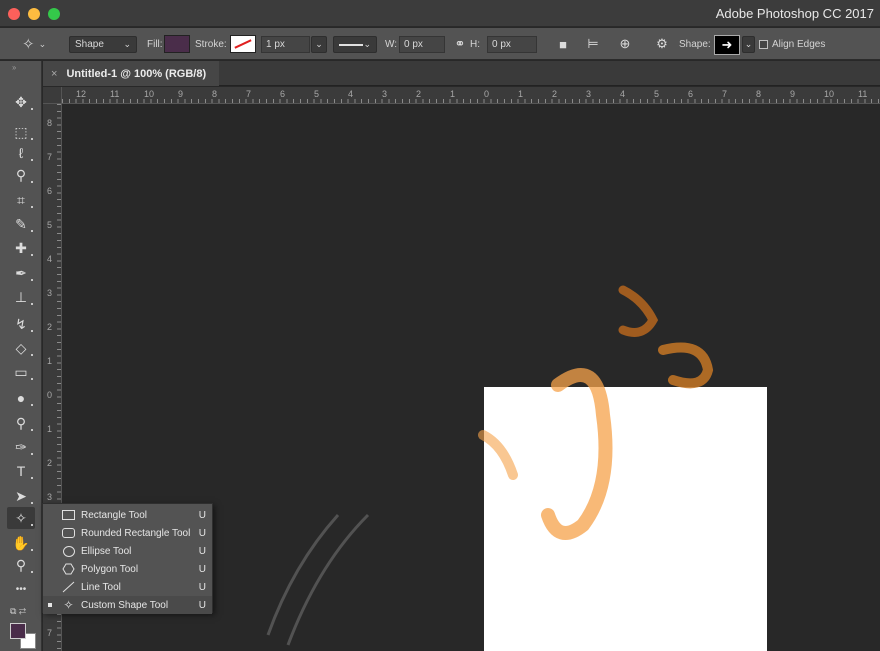 The height and width of the screenshot is (651, 880). Describe the element at coordinates (283, 94) in the screenshot. I see `ruler-label: 6` at that location.